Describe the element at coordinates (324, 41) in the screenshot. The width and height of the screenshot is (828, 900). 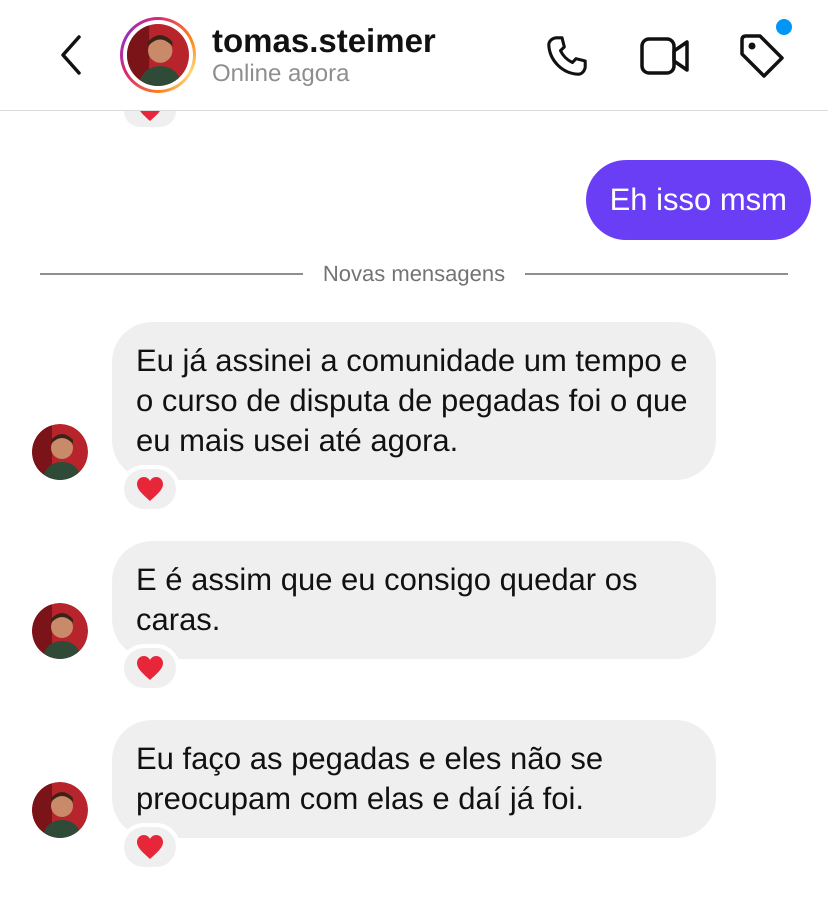
I see `contact-name: tomas.steimer` at that location.